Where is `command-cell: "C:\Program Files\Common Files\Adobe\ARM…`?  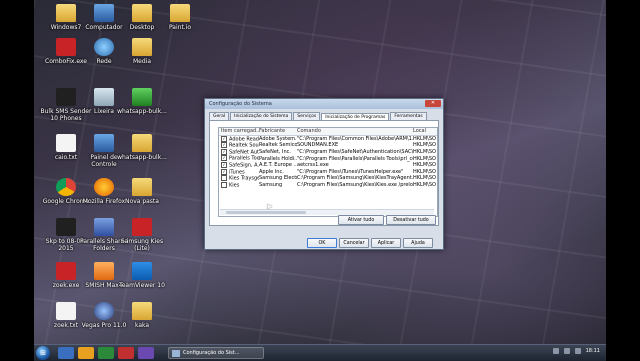 command-cell: "C:\Program Files\Common Files\Adobe\ARM… is located at coordinates (355, 138).